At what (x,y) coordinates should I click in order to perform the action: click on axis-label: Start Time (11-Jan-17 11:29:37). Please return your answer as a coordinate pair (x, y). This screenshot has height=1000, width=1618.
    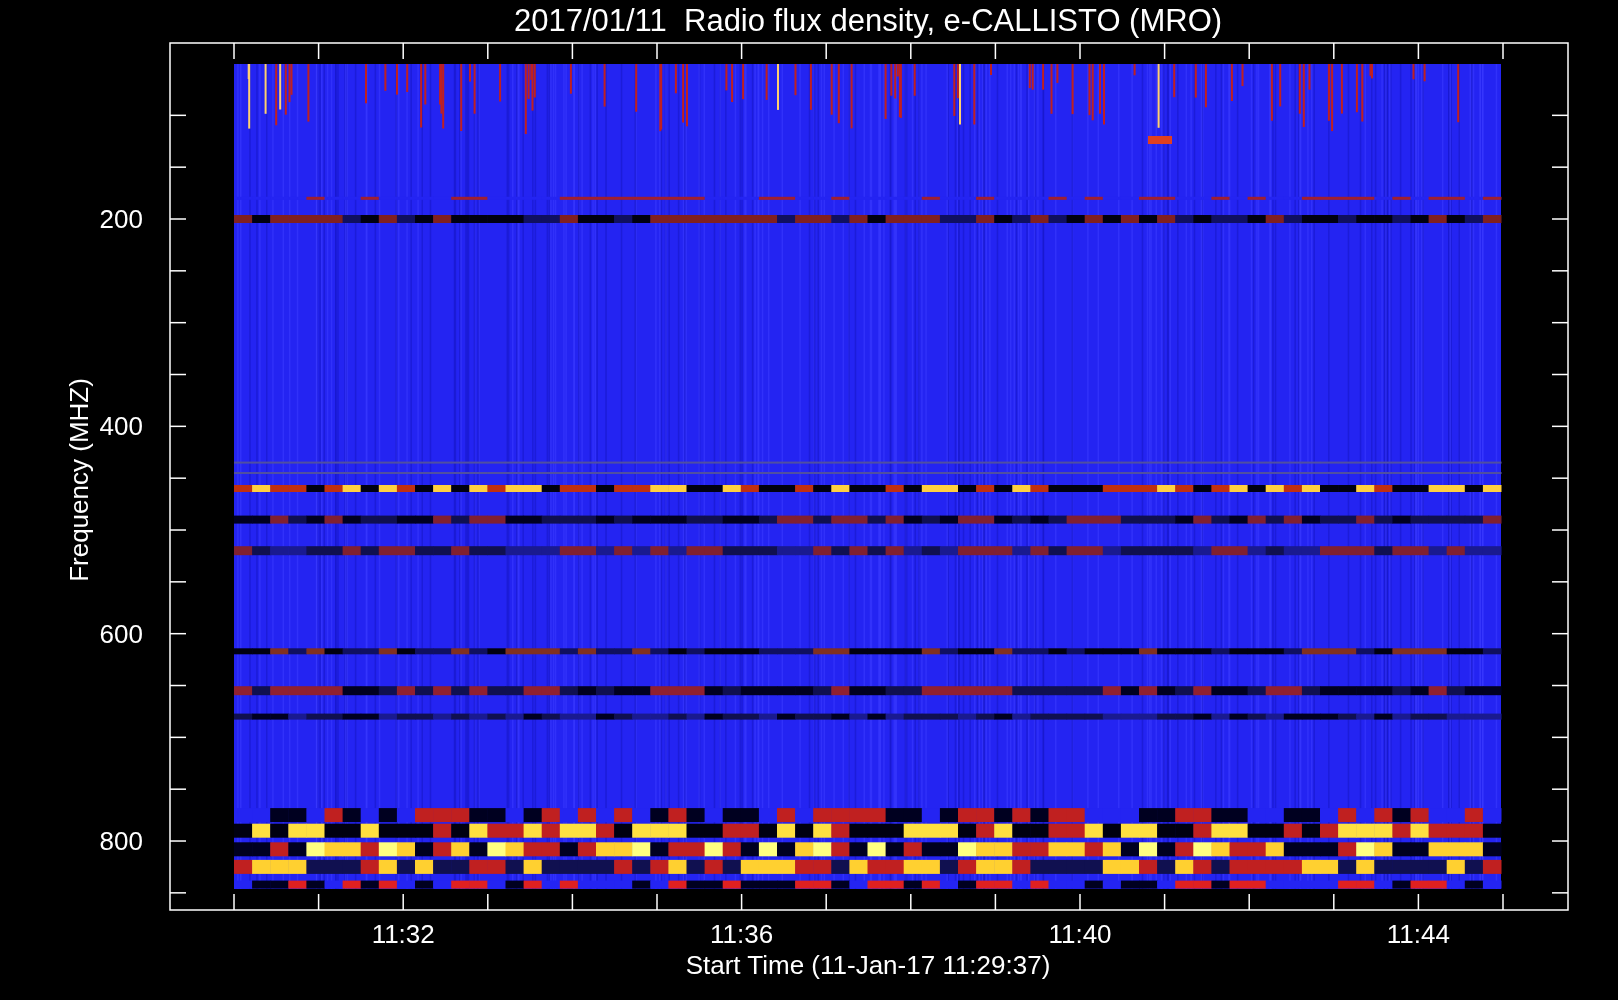
    Looking at the image, I should click on (868, 965).